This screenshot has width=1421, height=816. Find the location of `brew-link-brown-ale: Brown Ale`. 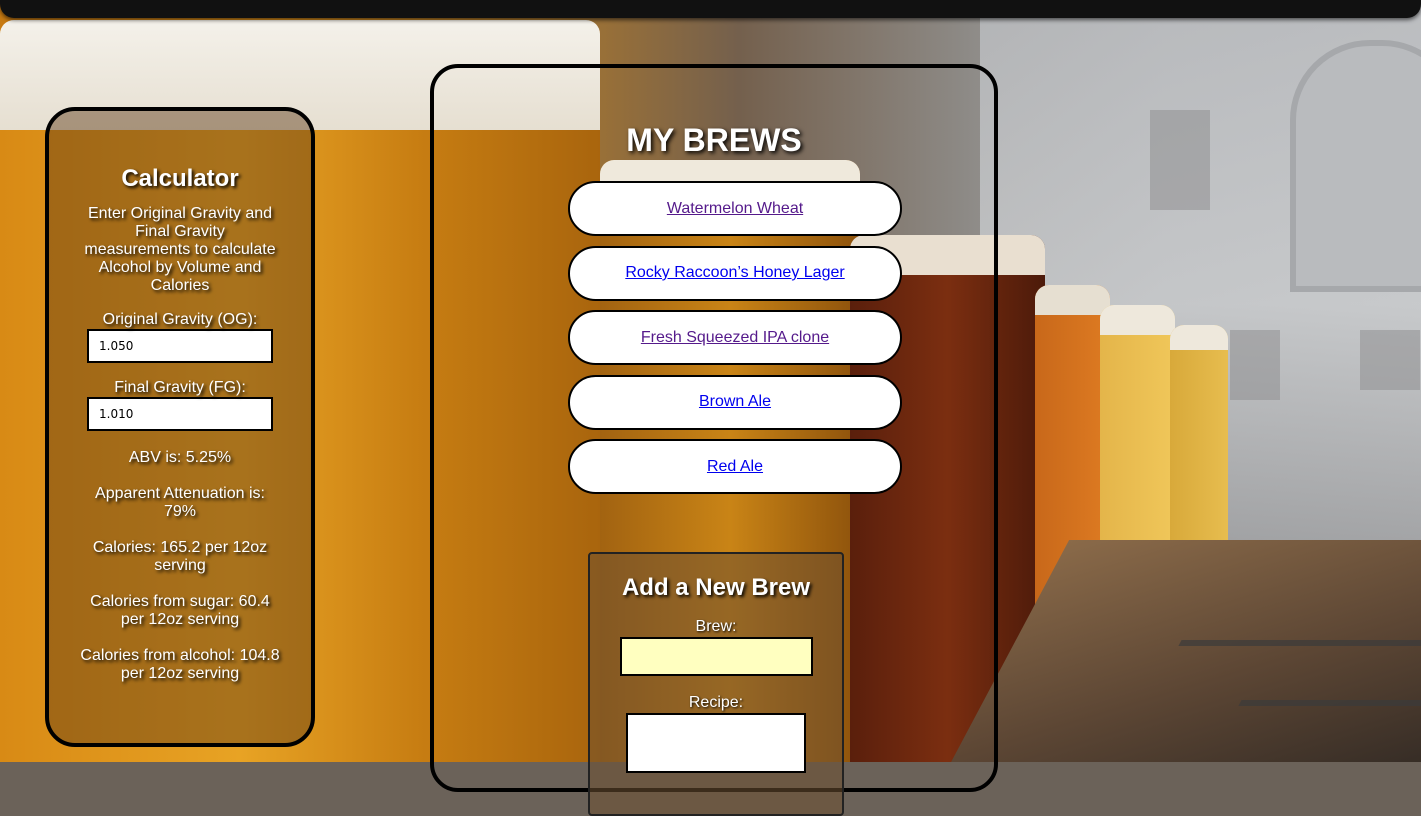

brew-link-brown-ale: Brown Ale is located at coordinates (735, 402).